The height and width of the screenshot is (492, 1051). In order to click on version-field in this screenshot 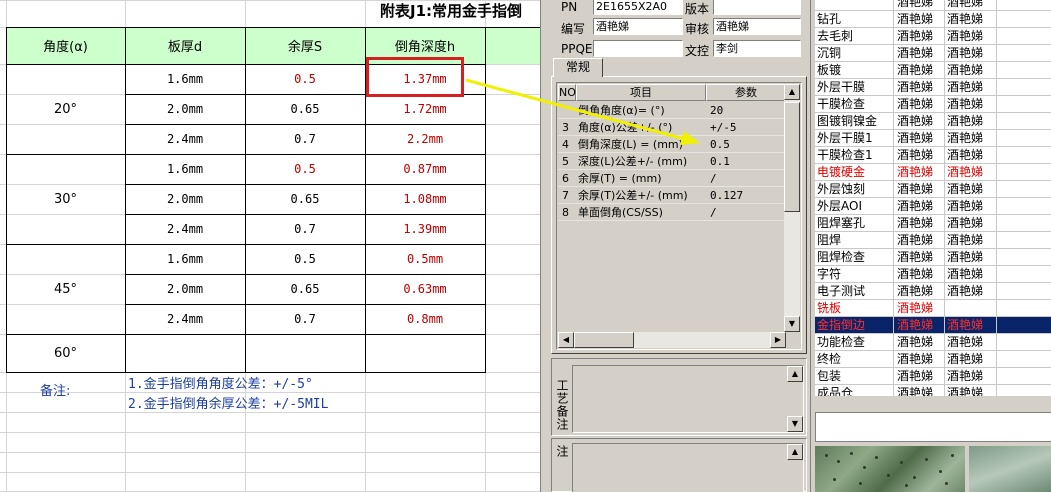, I will do `click(757, 7)`.